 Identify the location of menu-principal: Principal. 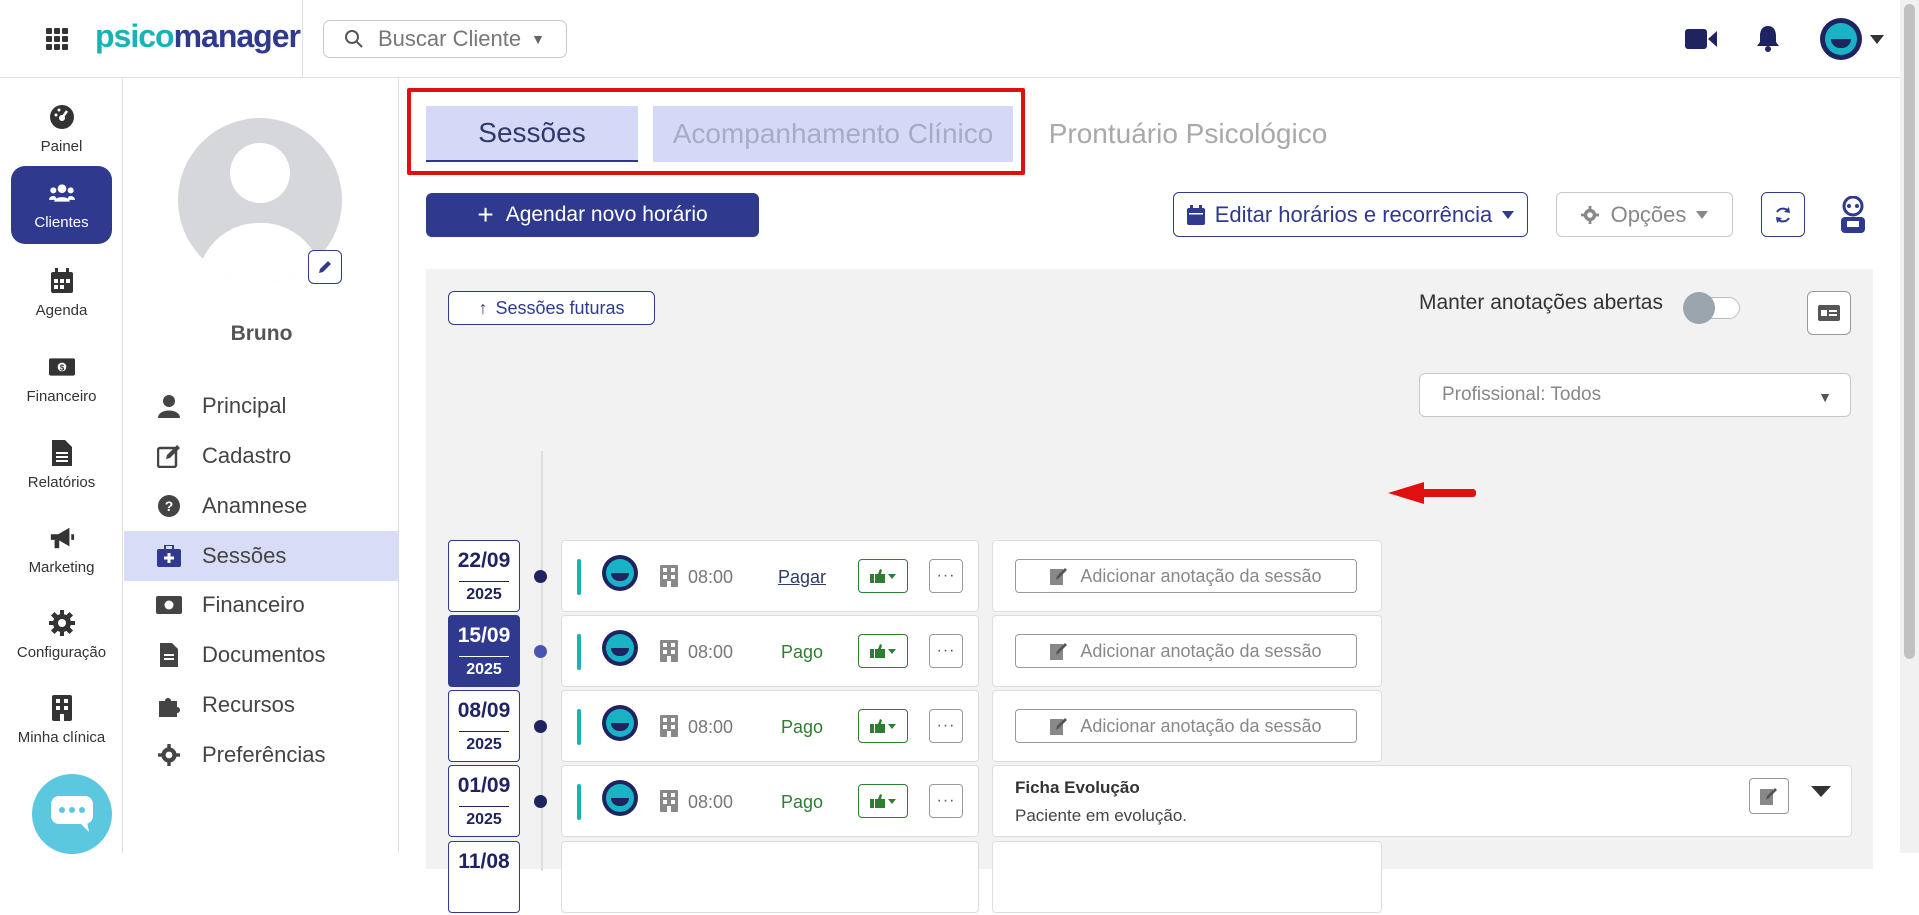
(261, 406).